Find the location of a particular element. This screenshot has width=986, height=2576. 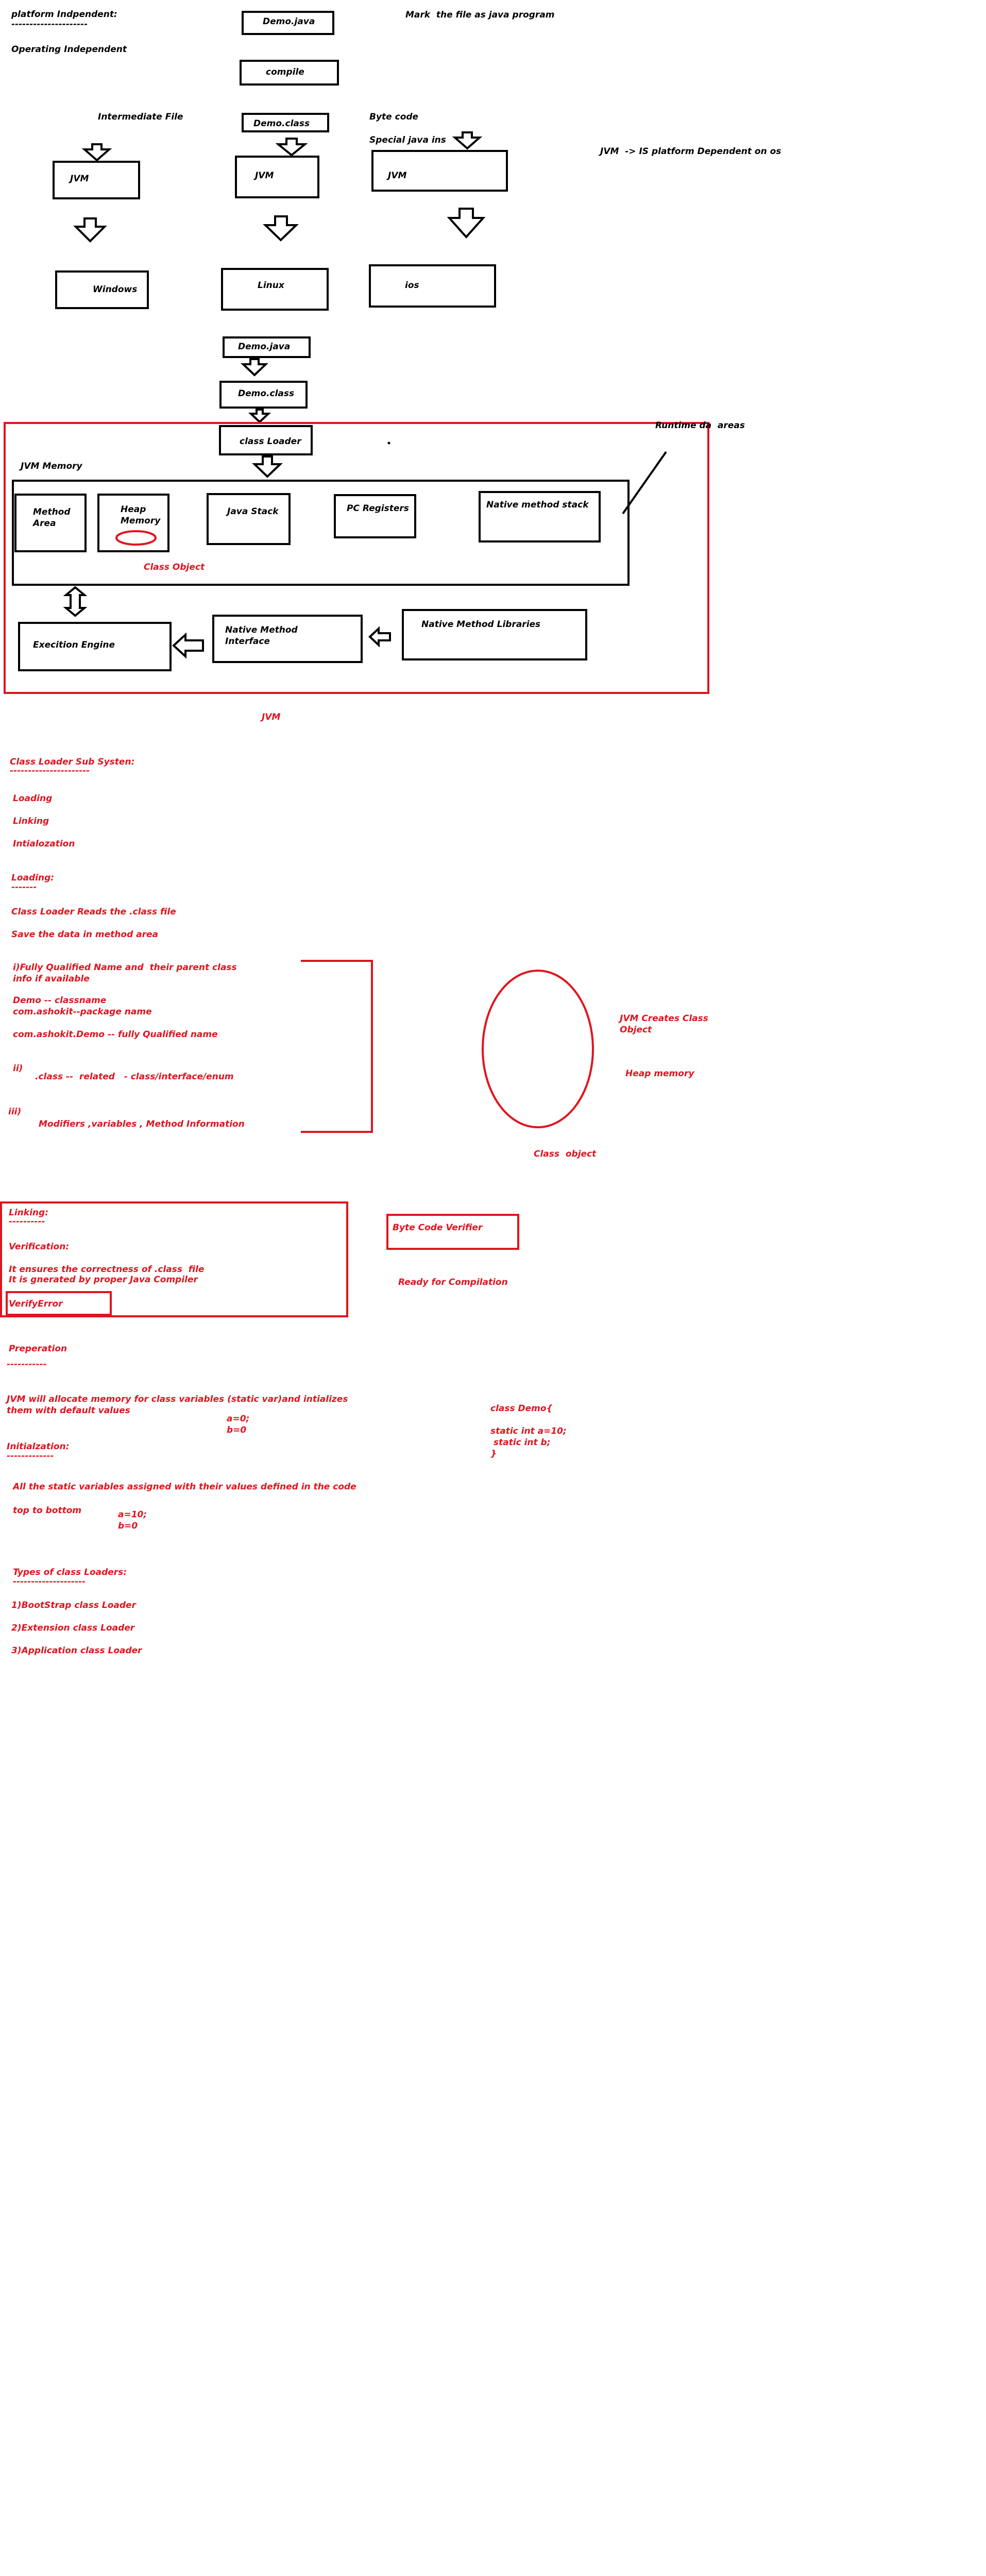

heap-memory-ellipse is located at coordinates (538, 1049).